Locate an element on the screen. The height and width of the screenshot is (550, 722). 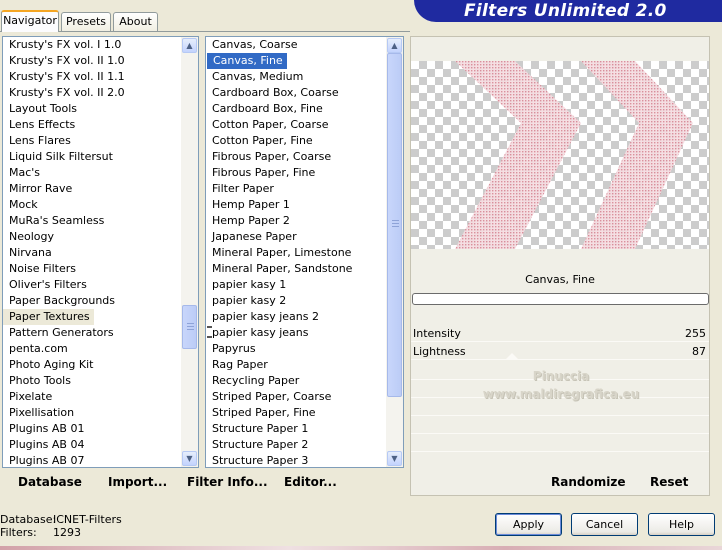
status-database: Database: ICNET-Filters is located at coordinates (61, 519).